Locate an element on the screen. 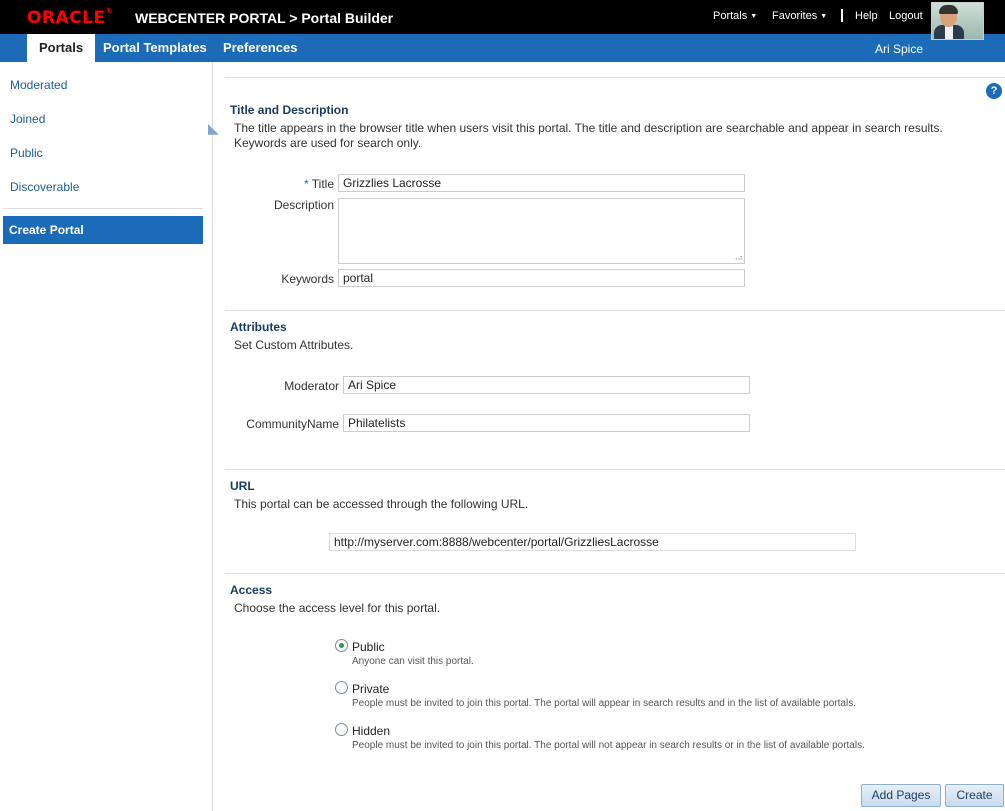  sidebar-item-joined: Joined is located at coordinates (27, 119).